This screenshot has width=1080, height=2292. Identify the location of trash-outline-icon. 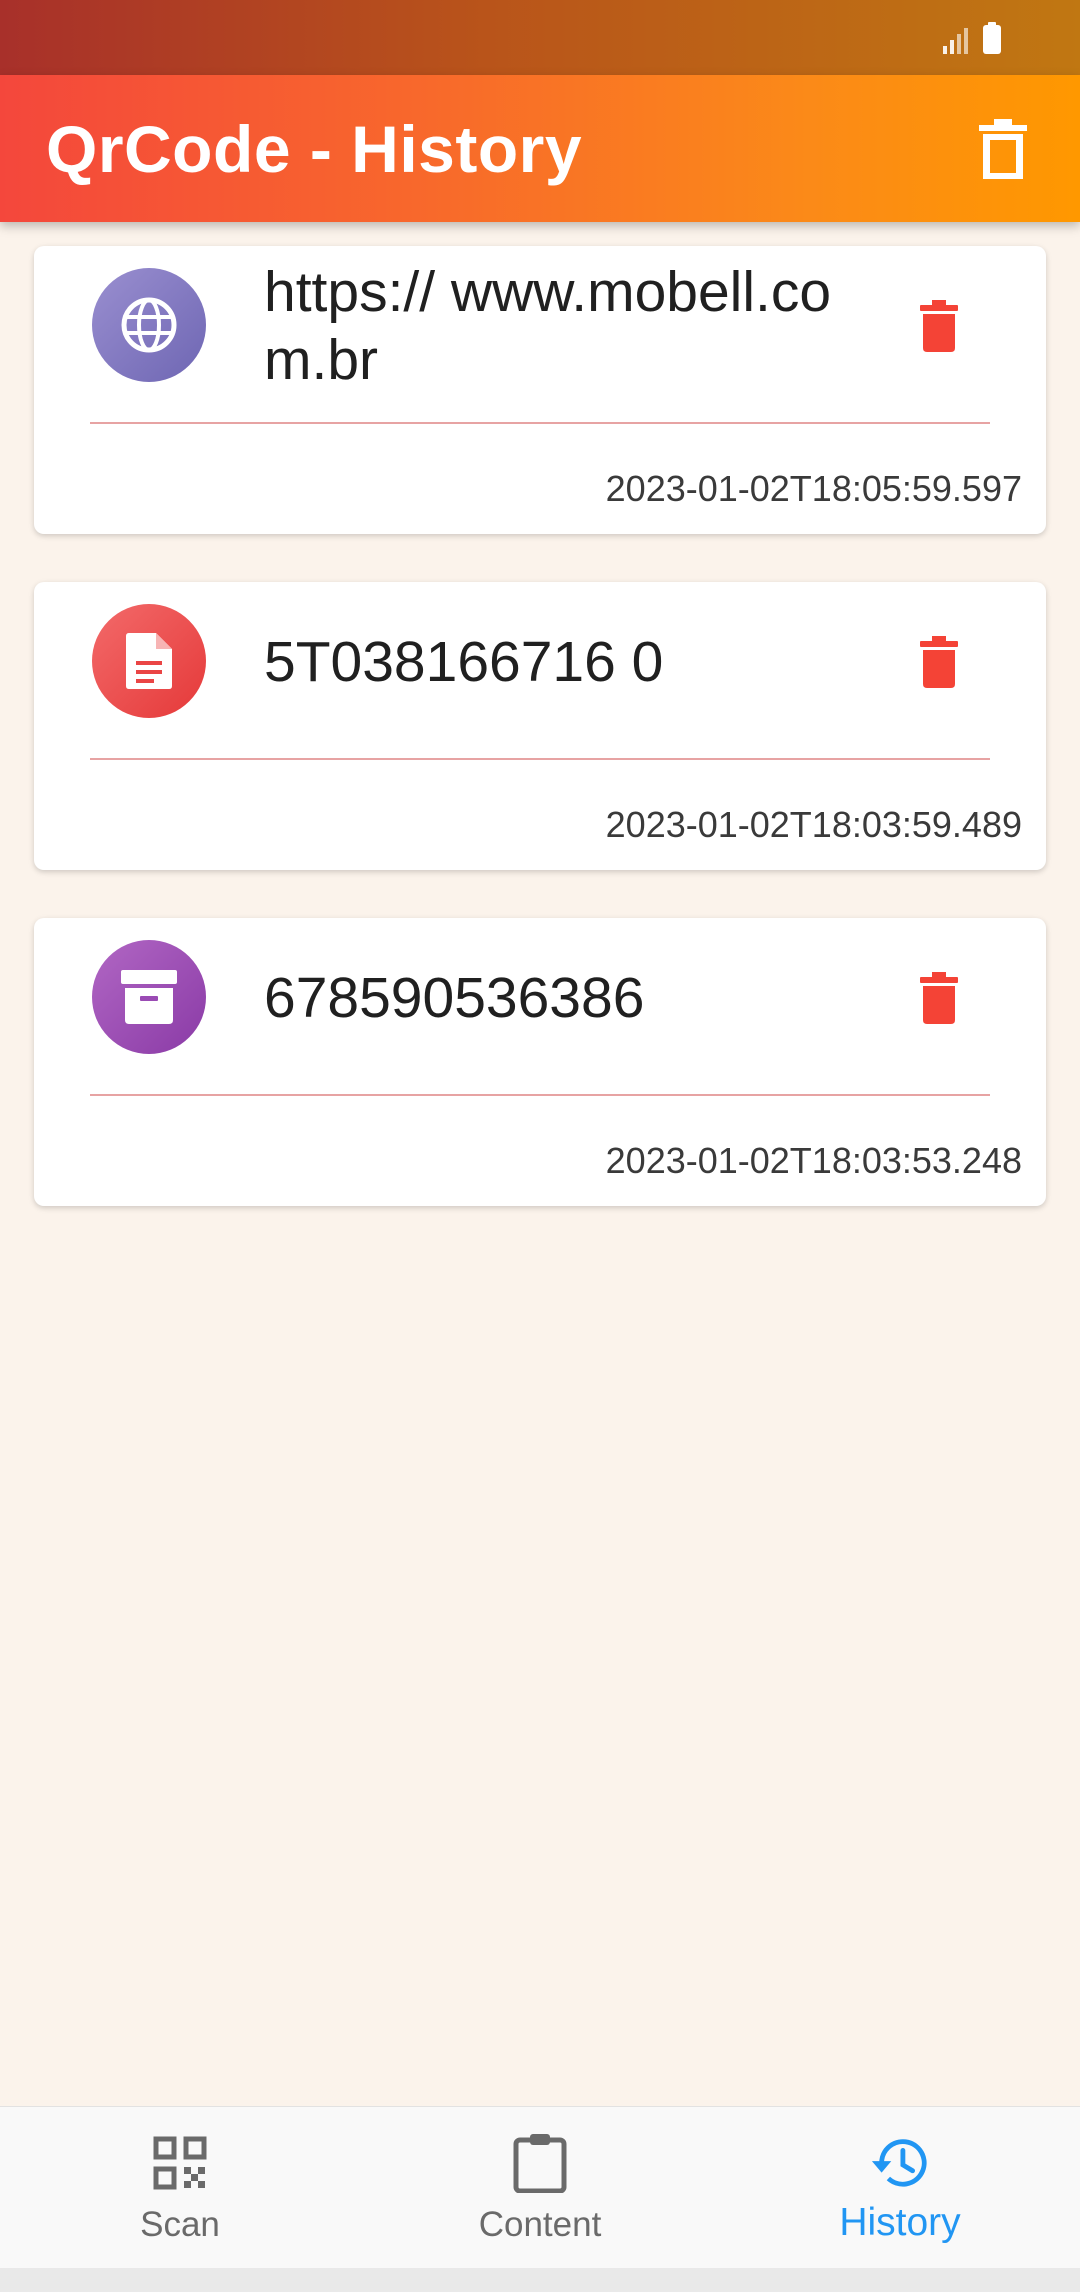
(1003, 149).